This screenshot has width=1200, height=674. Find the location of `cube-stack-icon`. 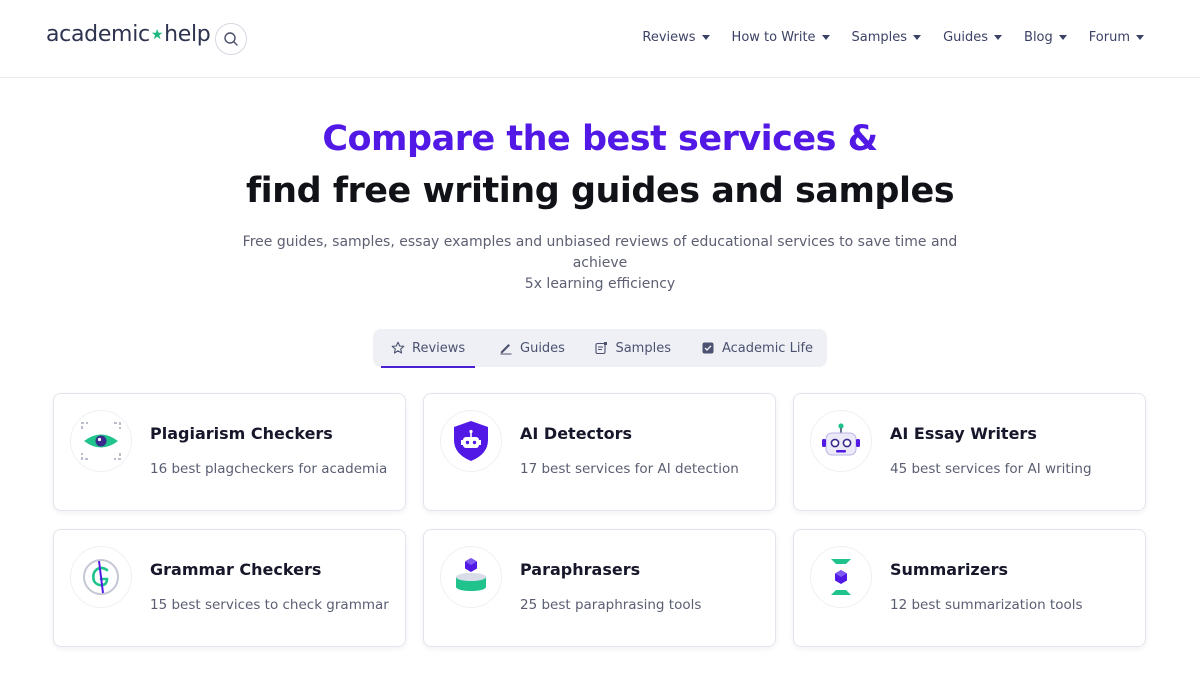

cube-stack-icon is located at coordinates (471, 574).